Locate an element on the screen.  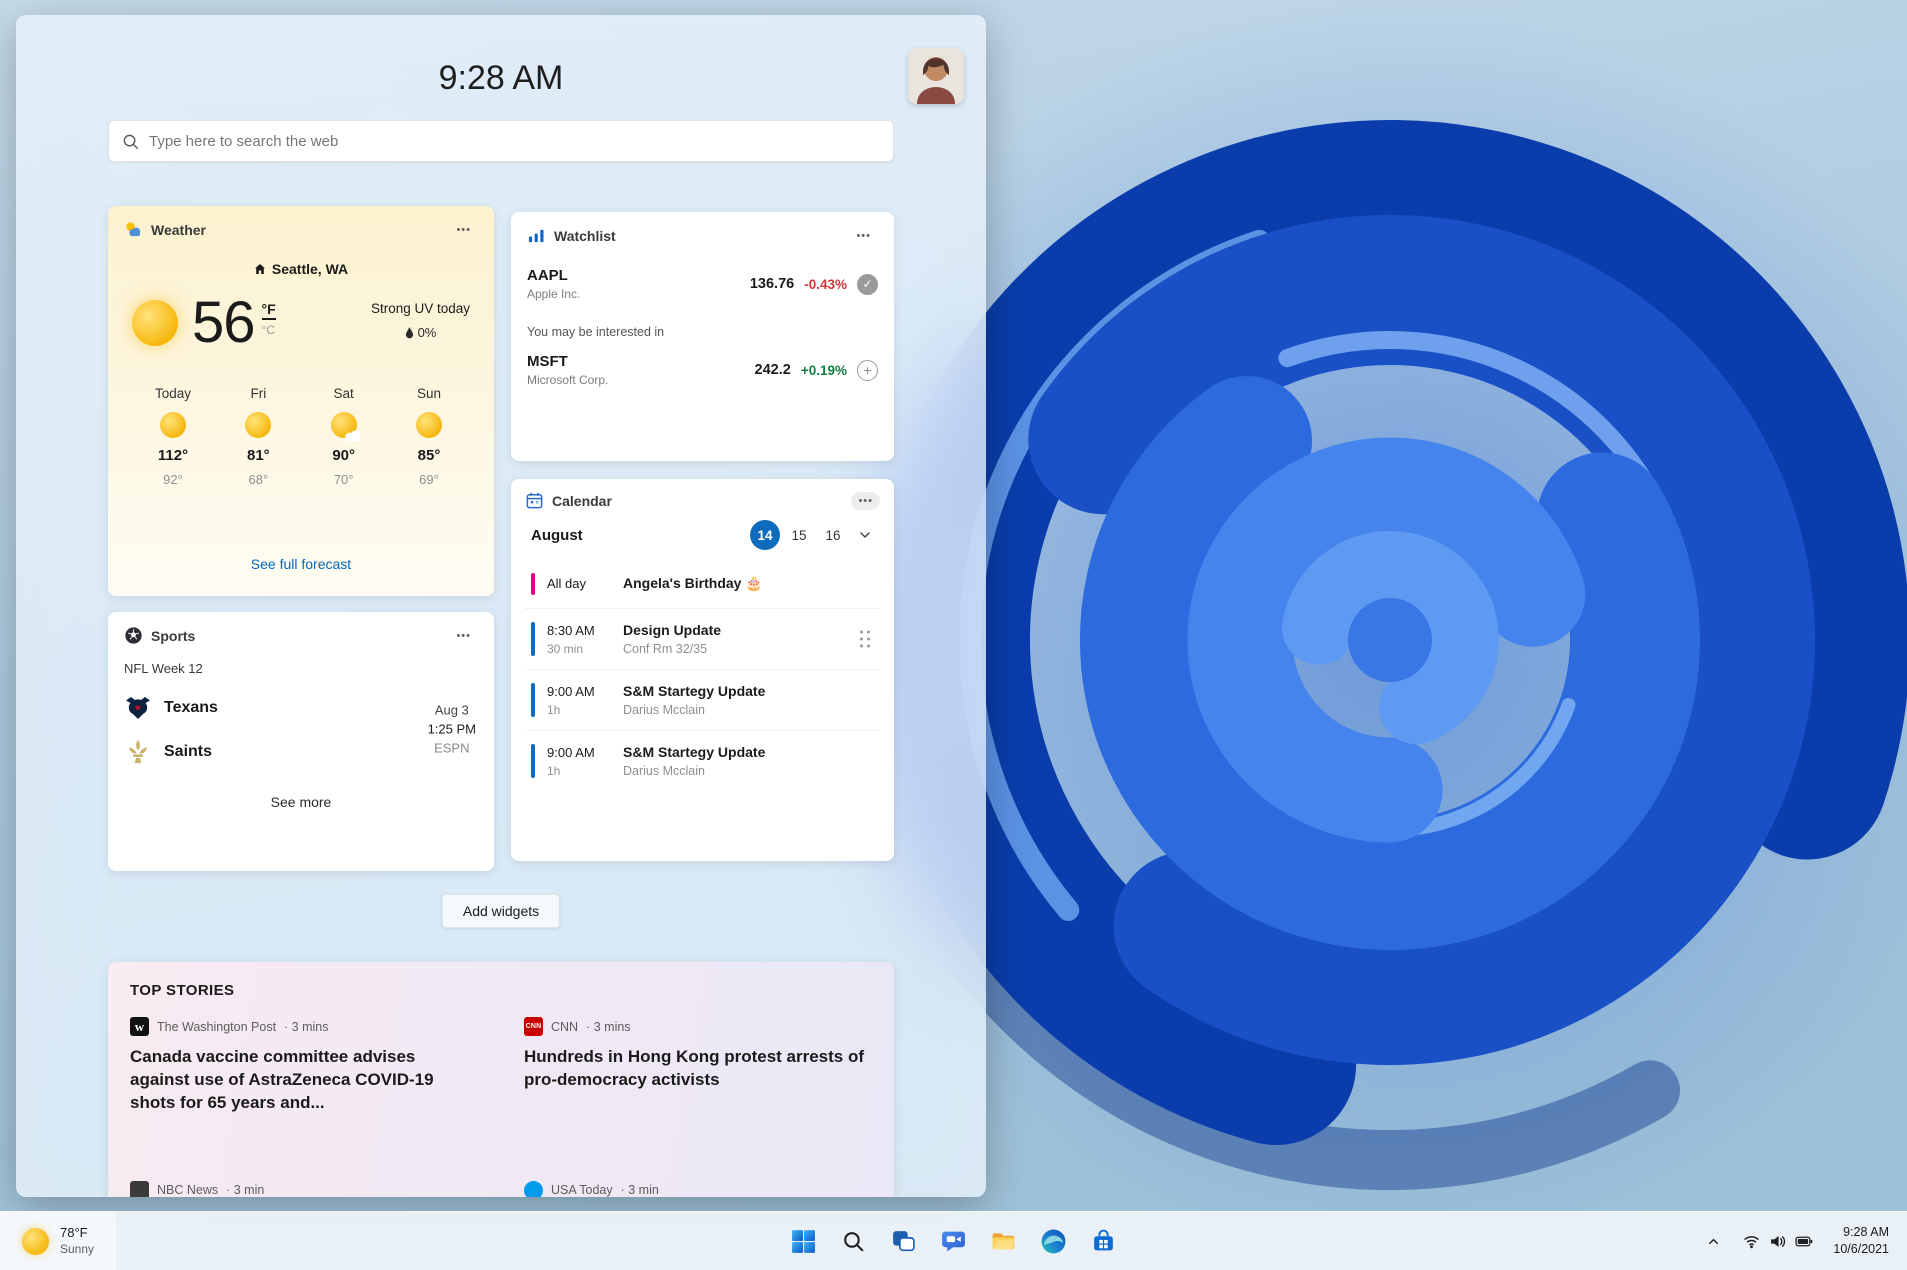
game-card: Texans Saints Aug 3 1:25 PM ESPN is located at coordinates (301, 730).